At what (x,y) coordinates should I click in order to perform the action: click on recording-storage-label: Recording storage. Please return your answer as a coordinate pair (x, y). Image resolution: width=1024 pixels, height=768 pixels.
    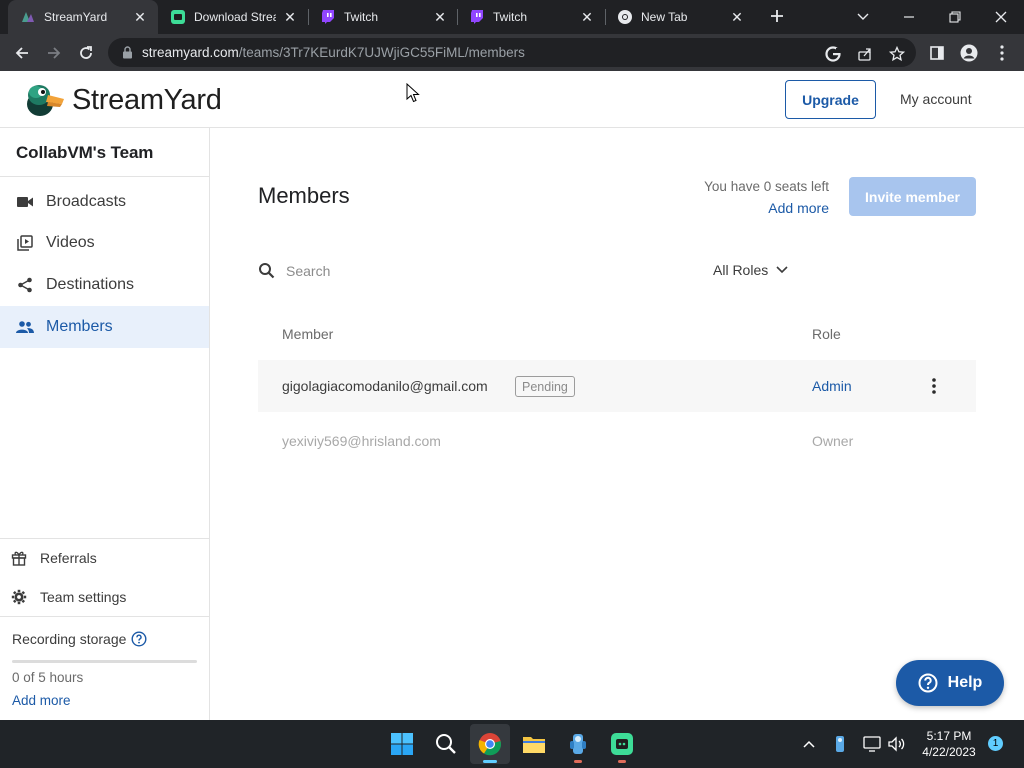
    Looking at the image, I should click on (79, 639).